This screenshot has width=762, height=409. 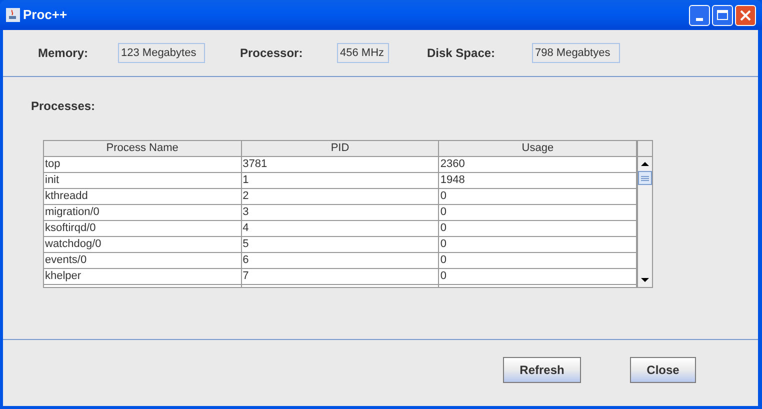 What do you see at coordinates (538, 149) in the screenshot?
I see `column-header: Usage` at bounding box center [538, 149].